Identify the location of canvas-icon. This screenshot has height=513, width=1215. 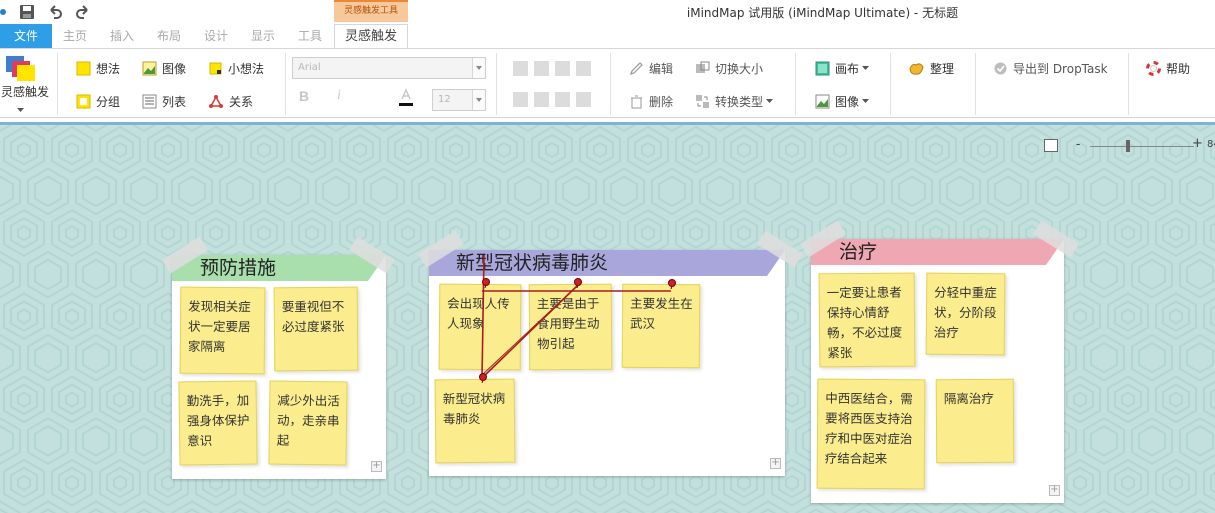
(822, 68).